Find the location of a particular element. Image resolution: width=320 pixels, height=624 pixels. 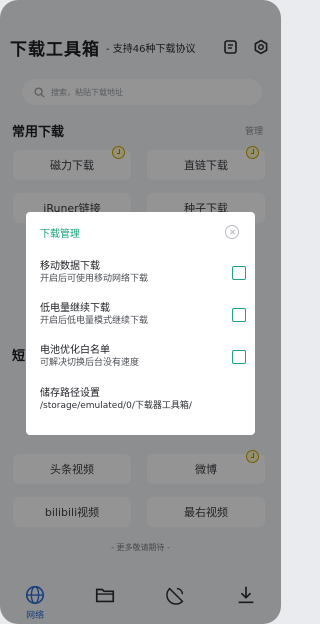

setting-desc: 开启后低电量模式继续下载 is located at coordinates (94, 321).